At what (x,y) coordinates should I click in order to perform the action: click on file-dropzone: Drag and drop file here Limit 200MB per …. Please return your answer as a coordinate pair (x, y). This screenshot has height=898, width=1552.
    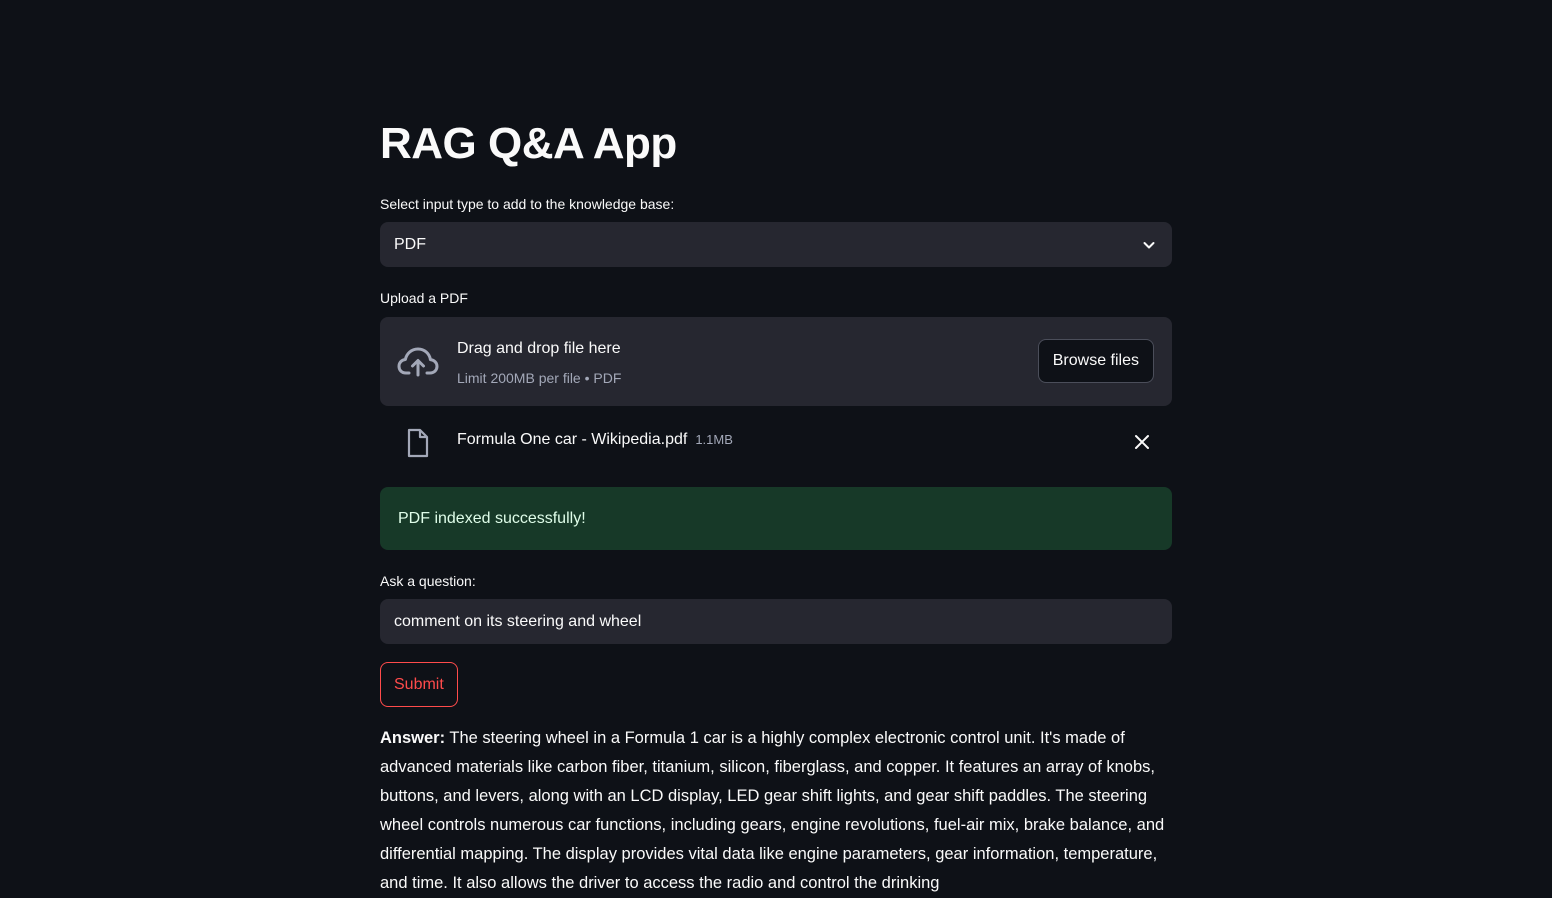
    Looking at the image, I should click on (776, 361).